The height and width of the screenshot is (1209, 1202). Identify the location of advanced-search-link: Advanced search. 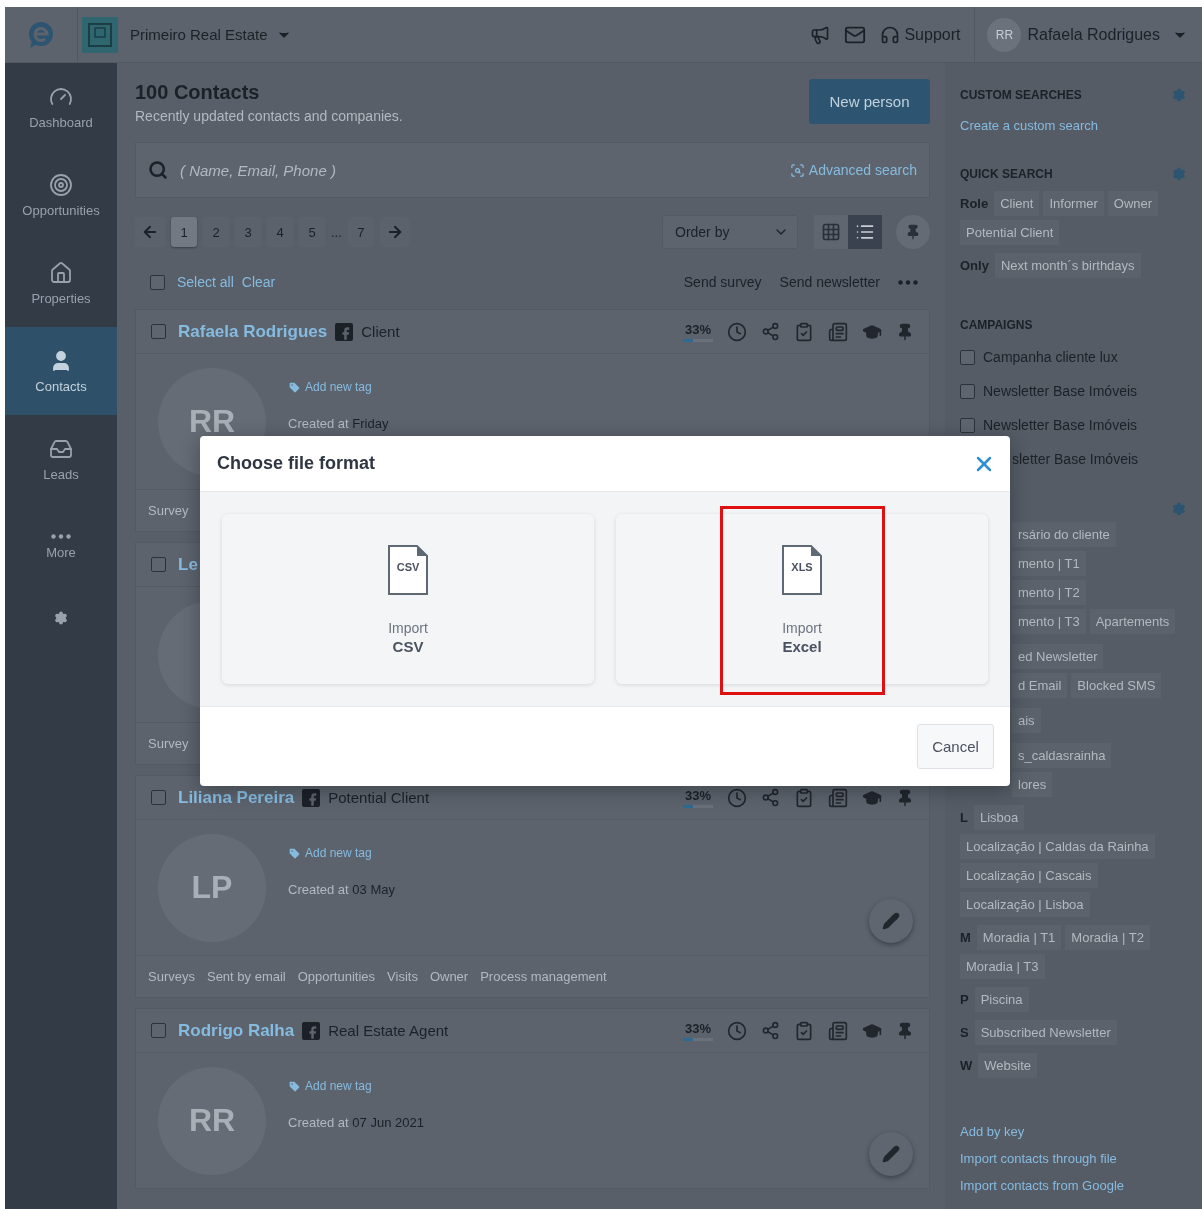
(853, 170).